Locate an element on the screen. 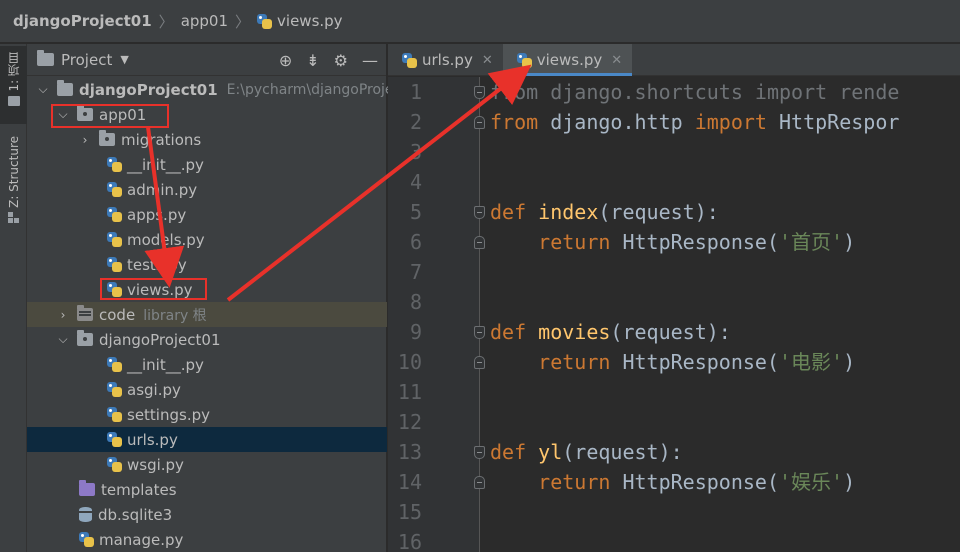 The image size is (960, 552). tree-item-pkg-init: __init__.py is located at coordinates (207, 364).